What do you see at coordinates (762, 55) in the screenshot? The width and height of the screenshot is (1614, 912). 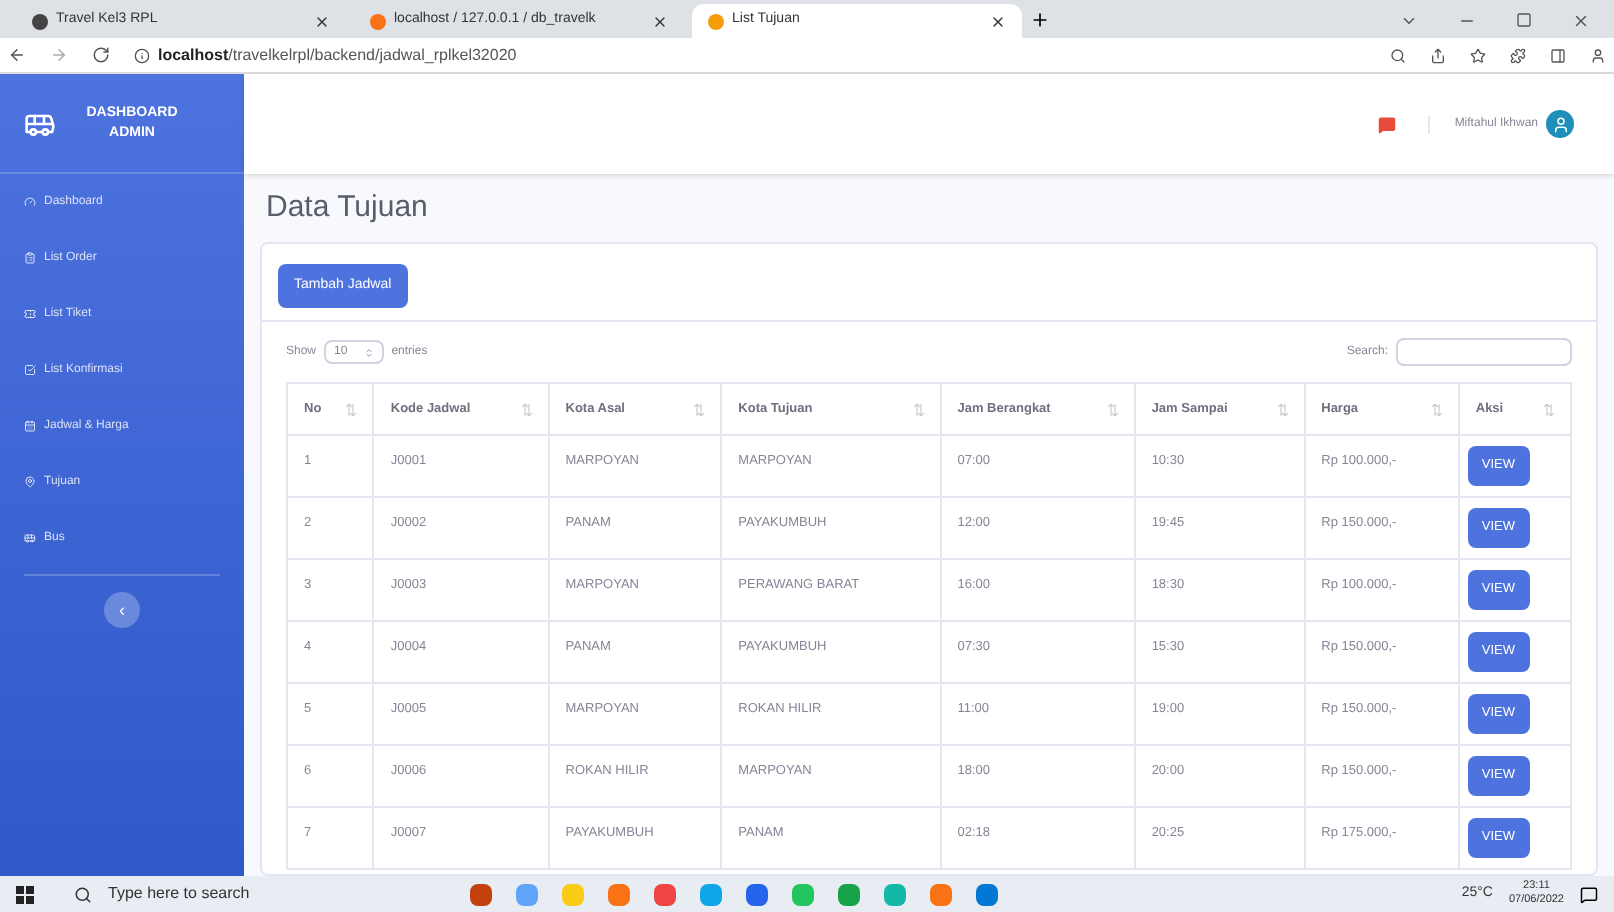 I see `url-text: localhost/travelkelrpl/backend/jadwal_rplkel32020` at bounding box center [762, 55].